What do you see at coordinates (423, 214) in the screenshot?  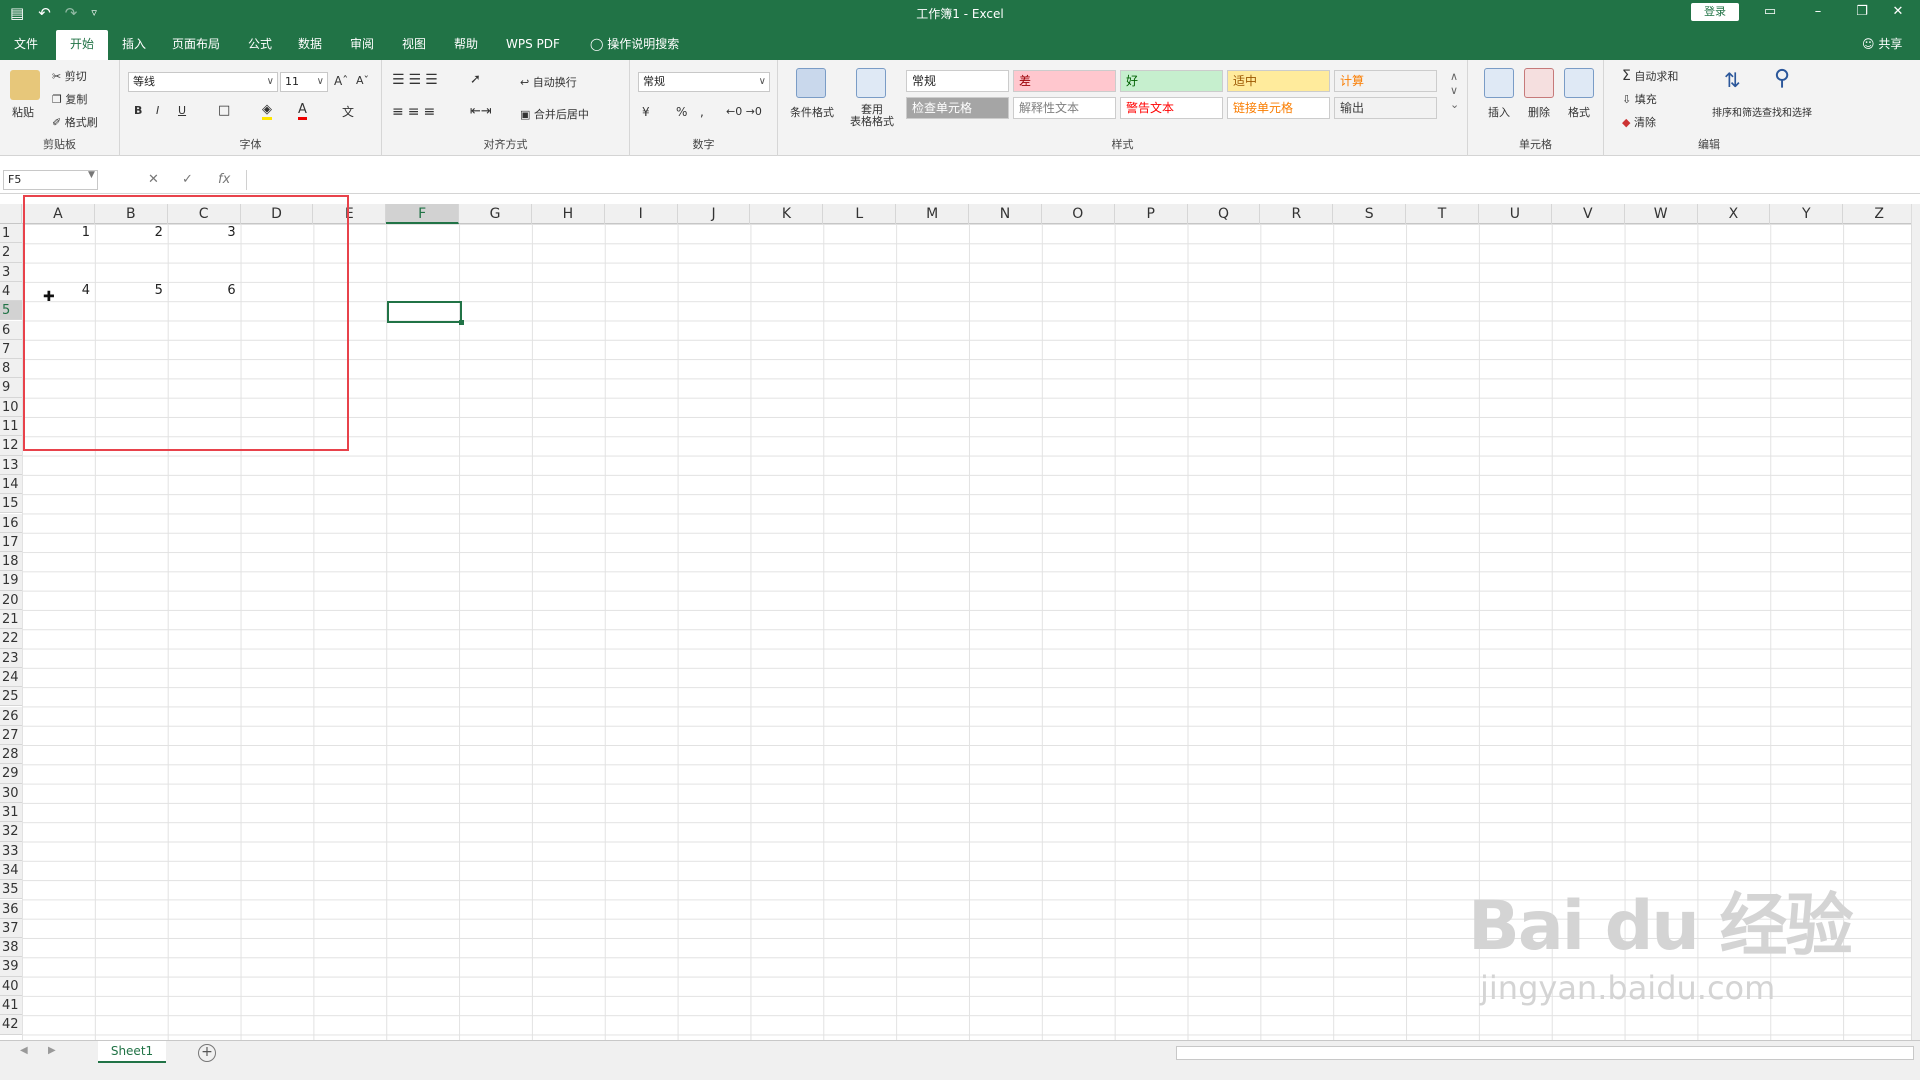 I see `column-header-f: F` at bounding box center [423, 214].